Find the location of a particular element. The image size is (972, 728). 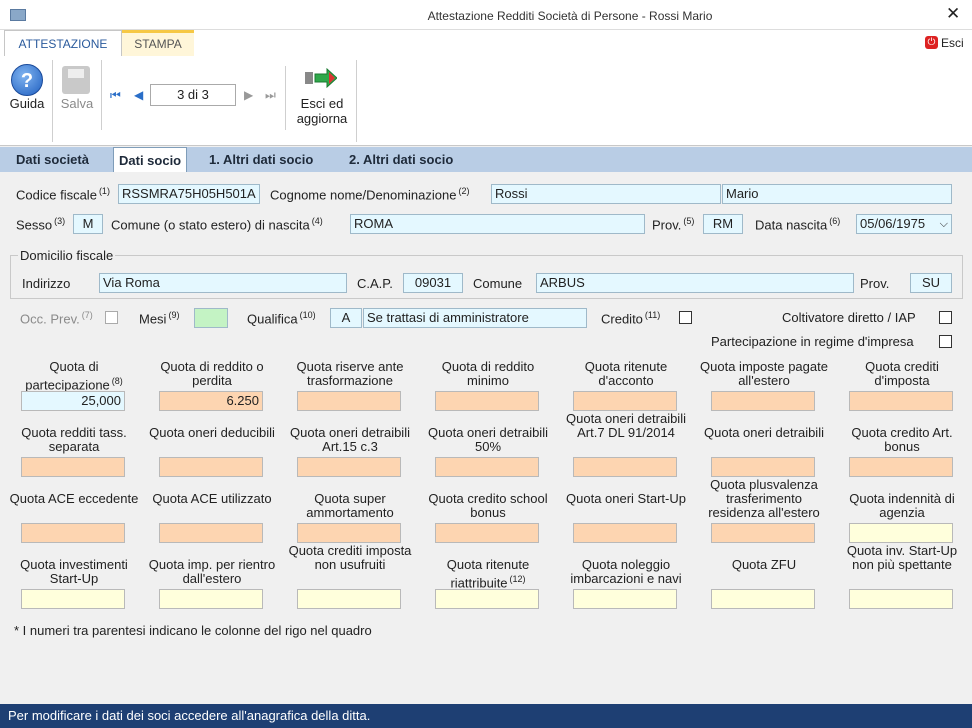

codice-fiscale-field: RSSMRA75H05H501A is located at coordinates (189, 194).